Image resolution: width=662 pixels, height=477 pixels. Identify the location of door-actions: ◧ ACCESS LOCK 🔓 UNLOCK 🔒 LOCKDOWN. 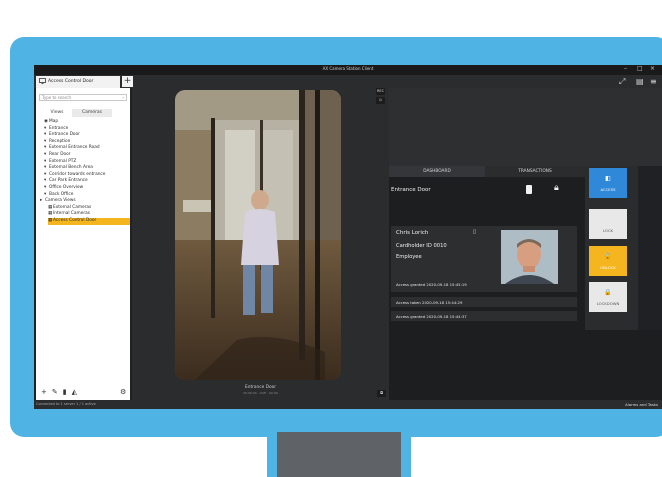
(611, 248).